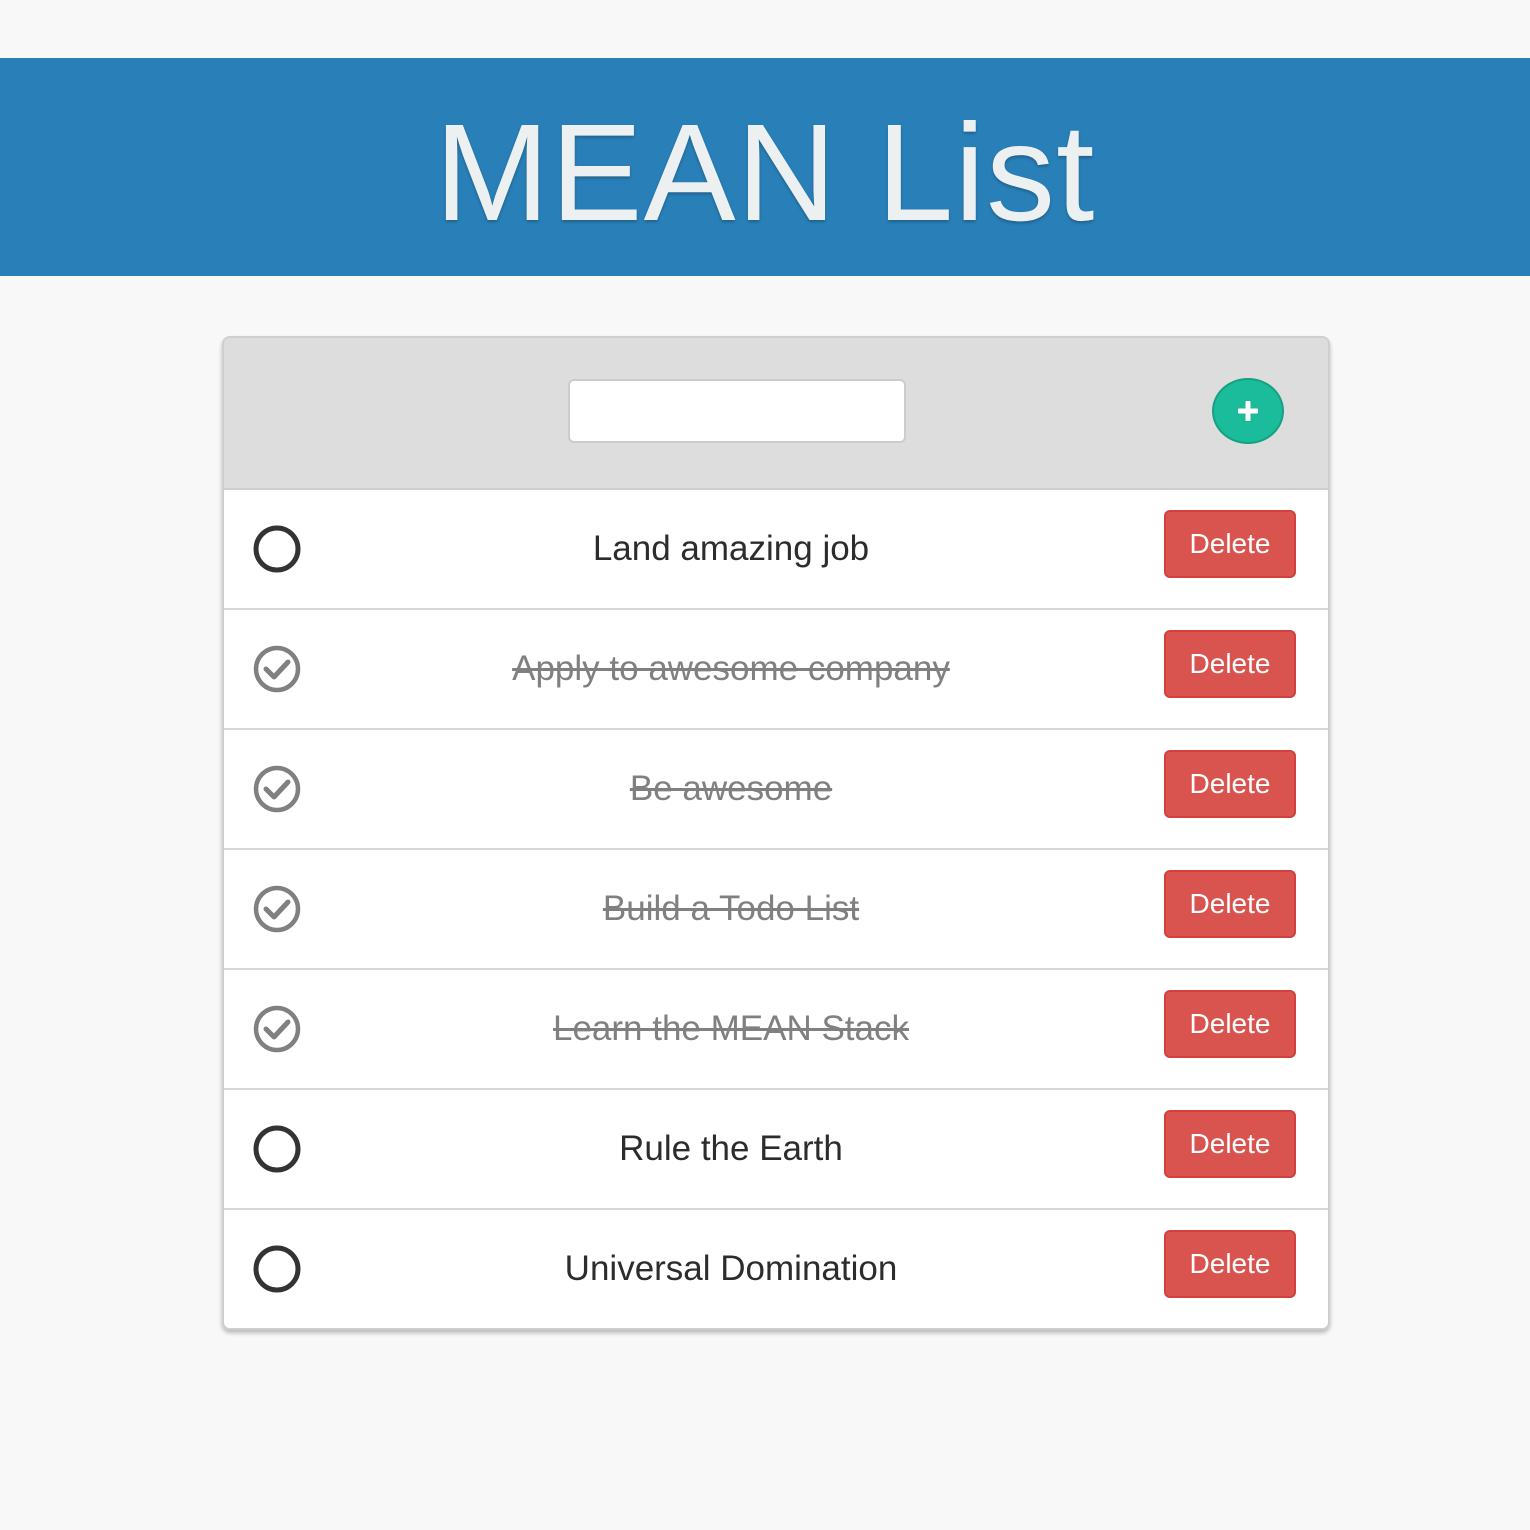 This screenshot has width=1530, height=1530. I want to click on todo-text: Apply to awesome company, so click(731, 668).